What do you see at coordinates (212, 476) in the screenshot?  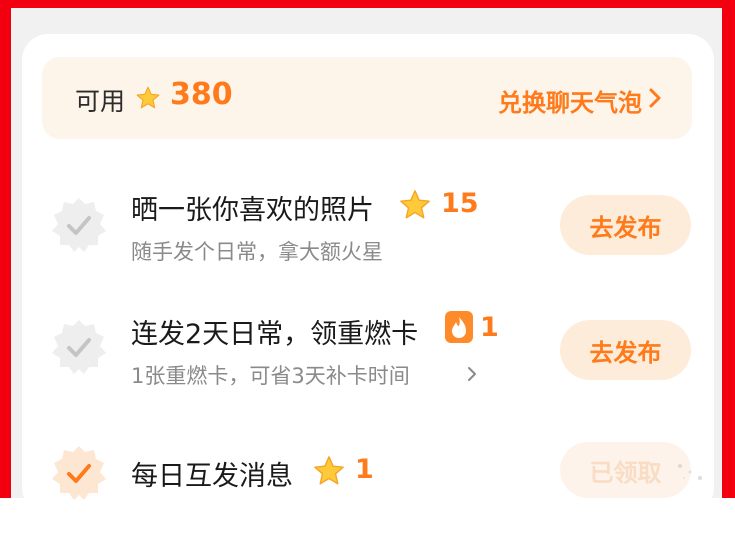 I see `task-title: 每日互发消息` at bounding box center [212, 476].